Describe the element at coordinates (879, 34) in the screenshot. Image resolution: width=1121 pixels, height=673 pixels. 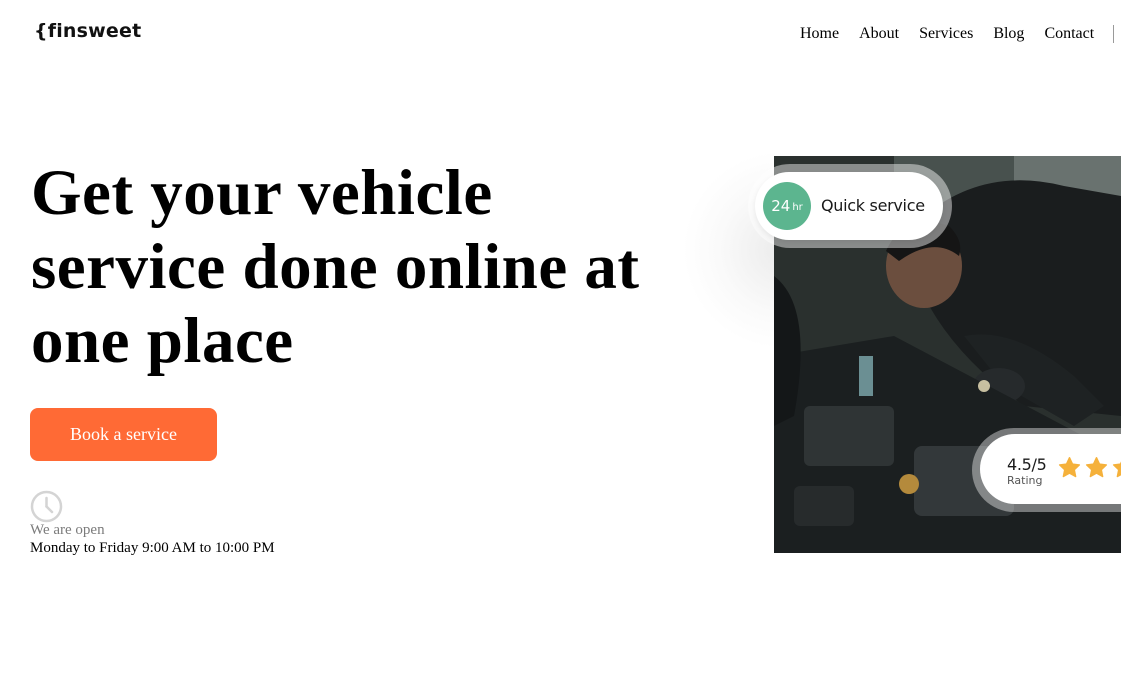
I see `nav-about: About` at that location.